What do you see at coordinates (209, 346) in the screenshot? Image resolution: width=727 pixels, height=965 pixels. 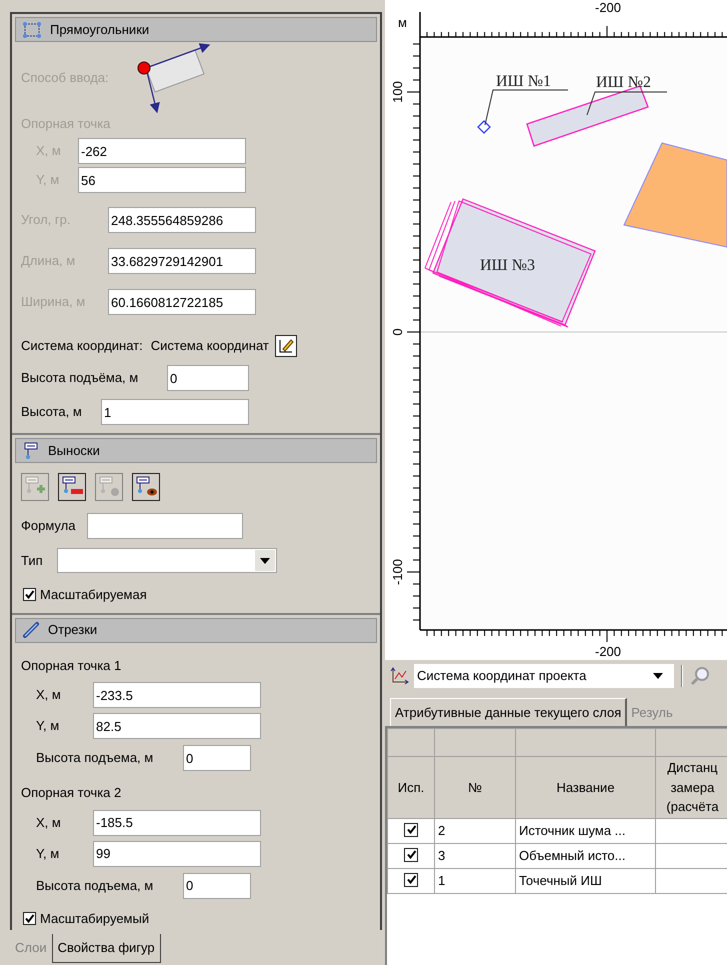 I see `coordinate-system-value: Система координат` at bounding box center [209, 346].